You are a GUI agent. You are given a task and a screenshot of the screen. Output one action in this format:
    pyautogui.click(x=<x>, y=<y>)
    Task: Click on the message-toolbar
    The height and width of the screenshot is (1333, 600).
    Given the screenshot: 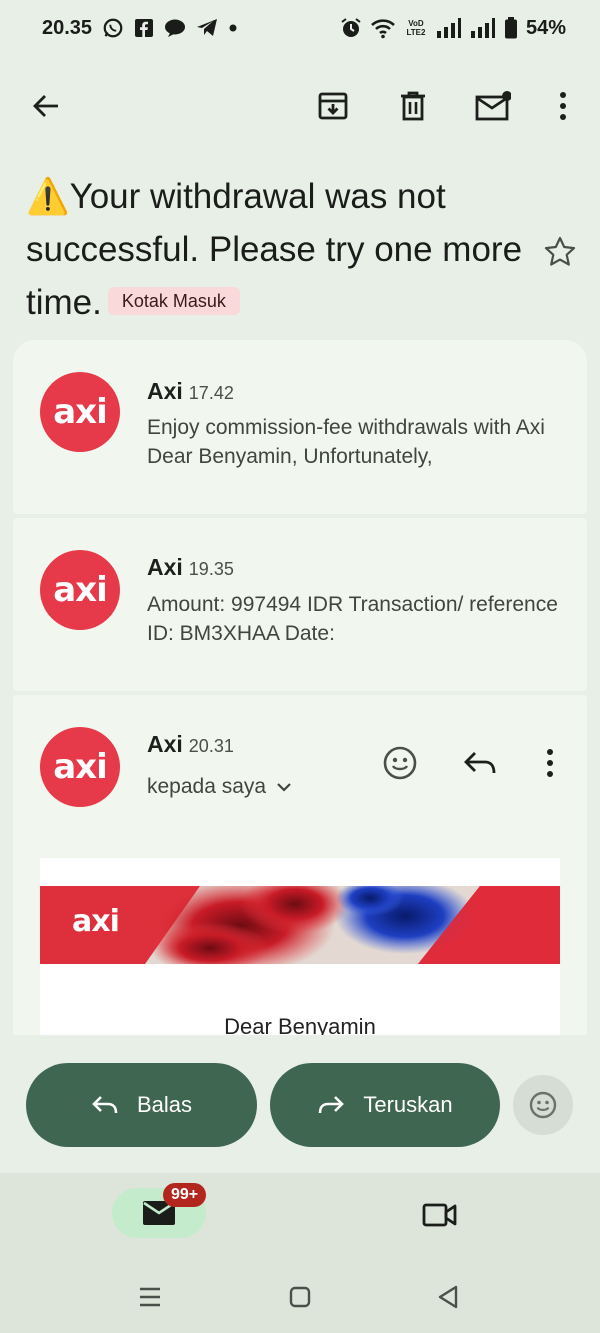 What is the action you would take?
    pyautogui.click(x=300, y=106)
    